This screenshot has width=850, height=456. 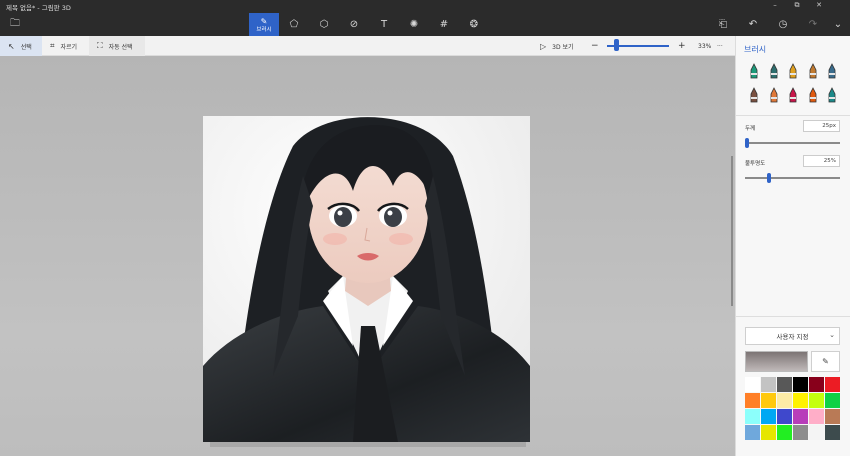 What do you see at coordinates (836, 24) in the screenshot?
I see `expand-button: ⌄` at bounding box center [836, 24].